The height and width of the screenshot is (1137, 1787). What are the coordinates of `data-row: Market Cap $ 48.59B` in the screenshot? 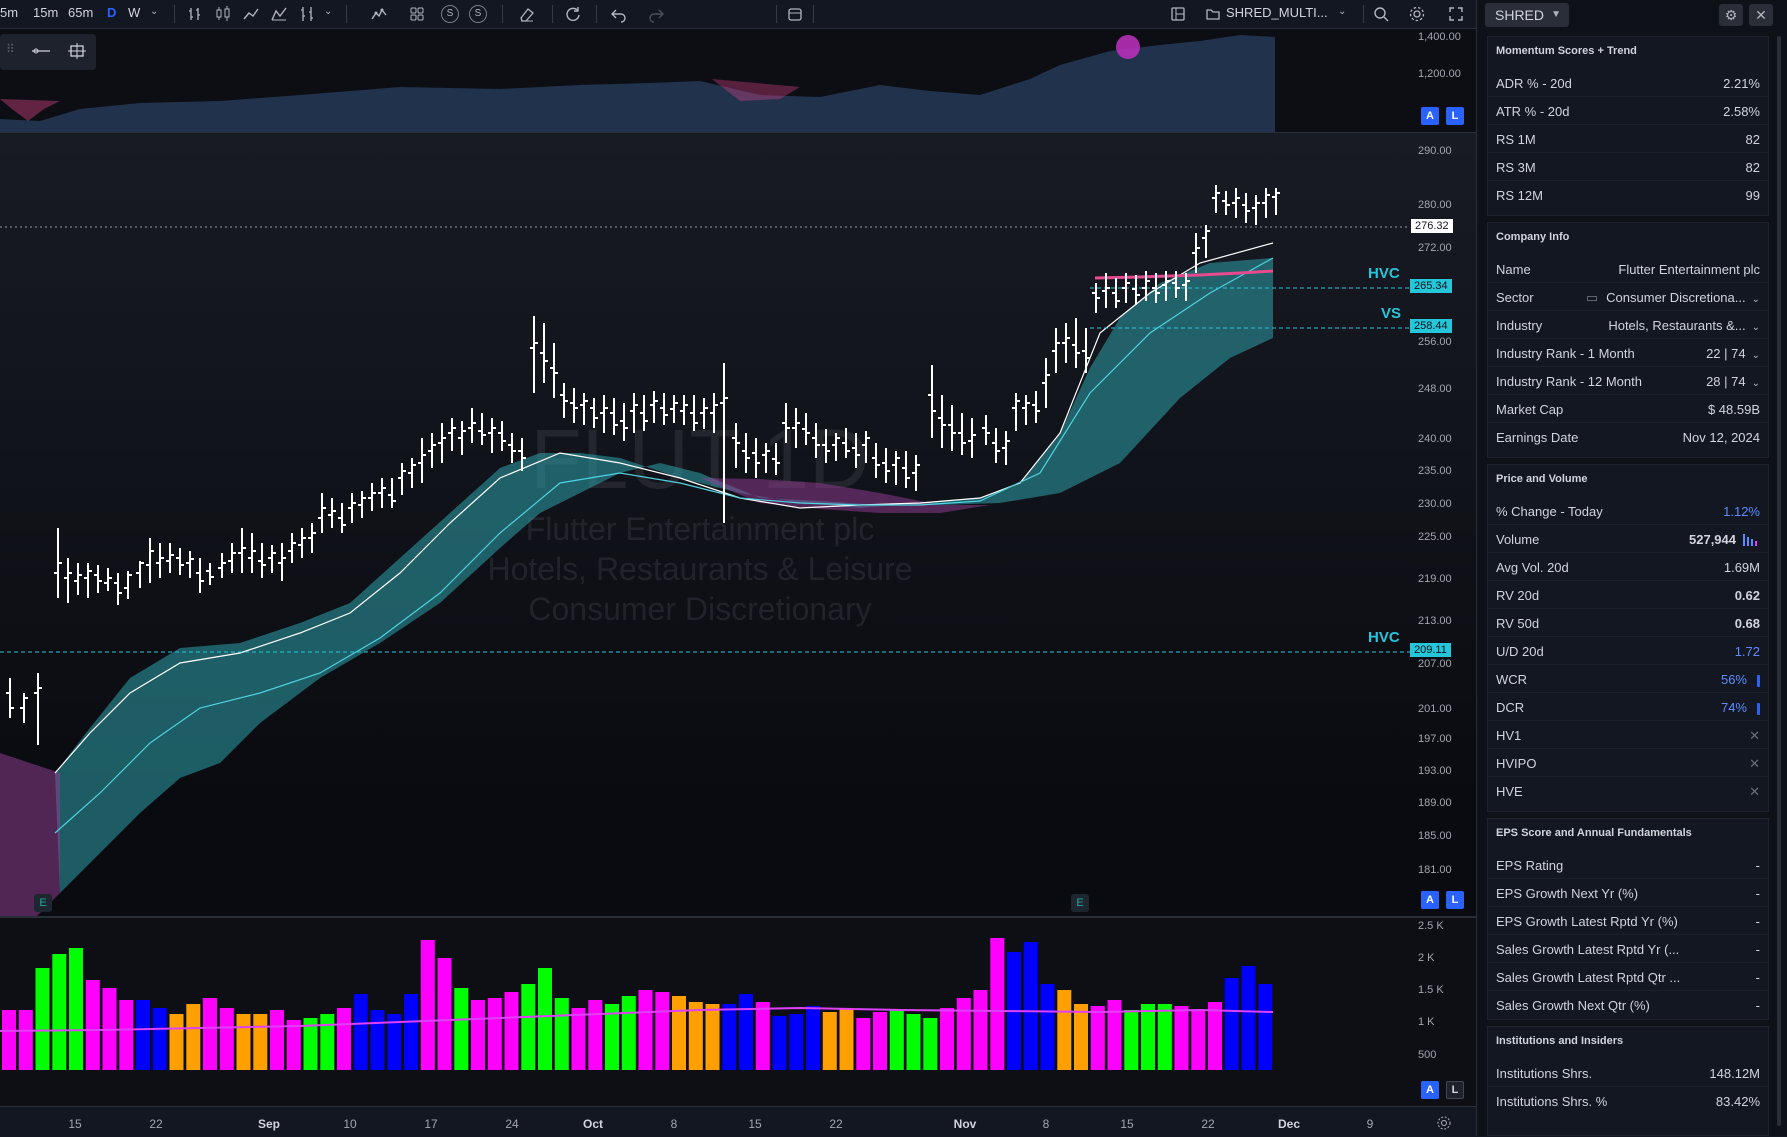 It's located at (1628, 410).